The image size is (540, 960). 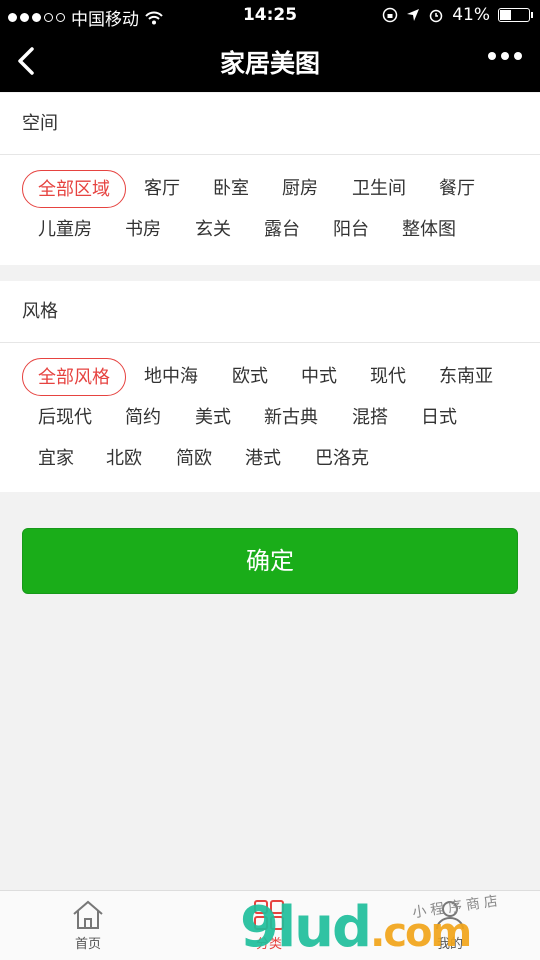 I want to click on tag-style-1: 地中海, so click(x=171, y=377).